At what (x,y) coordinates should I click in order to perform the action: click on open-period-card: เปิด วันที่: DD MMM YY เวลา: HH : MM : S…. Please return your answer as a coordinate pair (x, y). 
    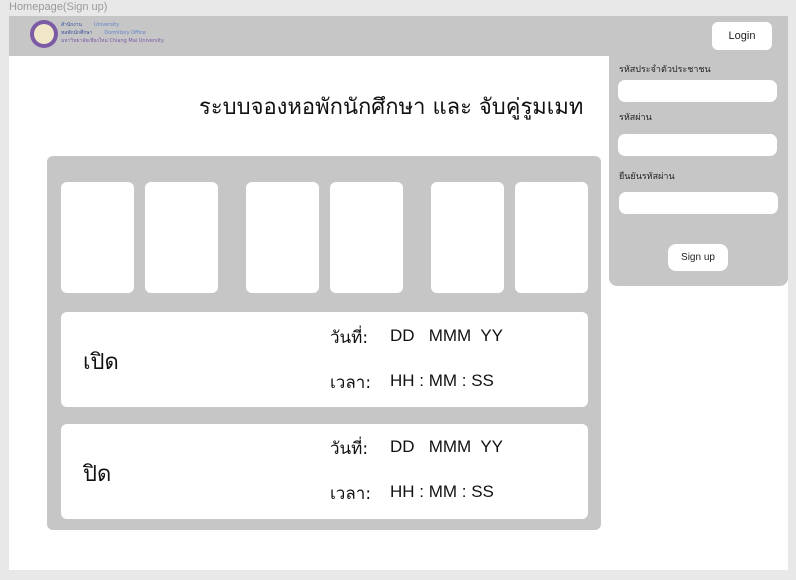
    Looking at the image, I should click on (324, 359).